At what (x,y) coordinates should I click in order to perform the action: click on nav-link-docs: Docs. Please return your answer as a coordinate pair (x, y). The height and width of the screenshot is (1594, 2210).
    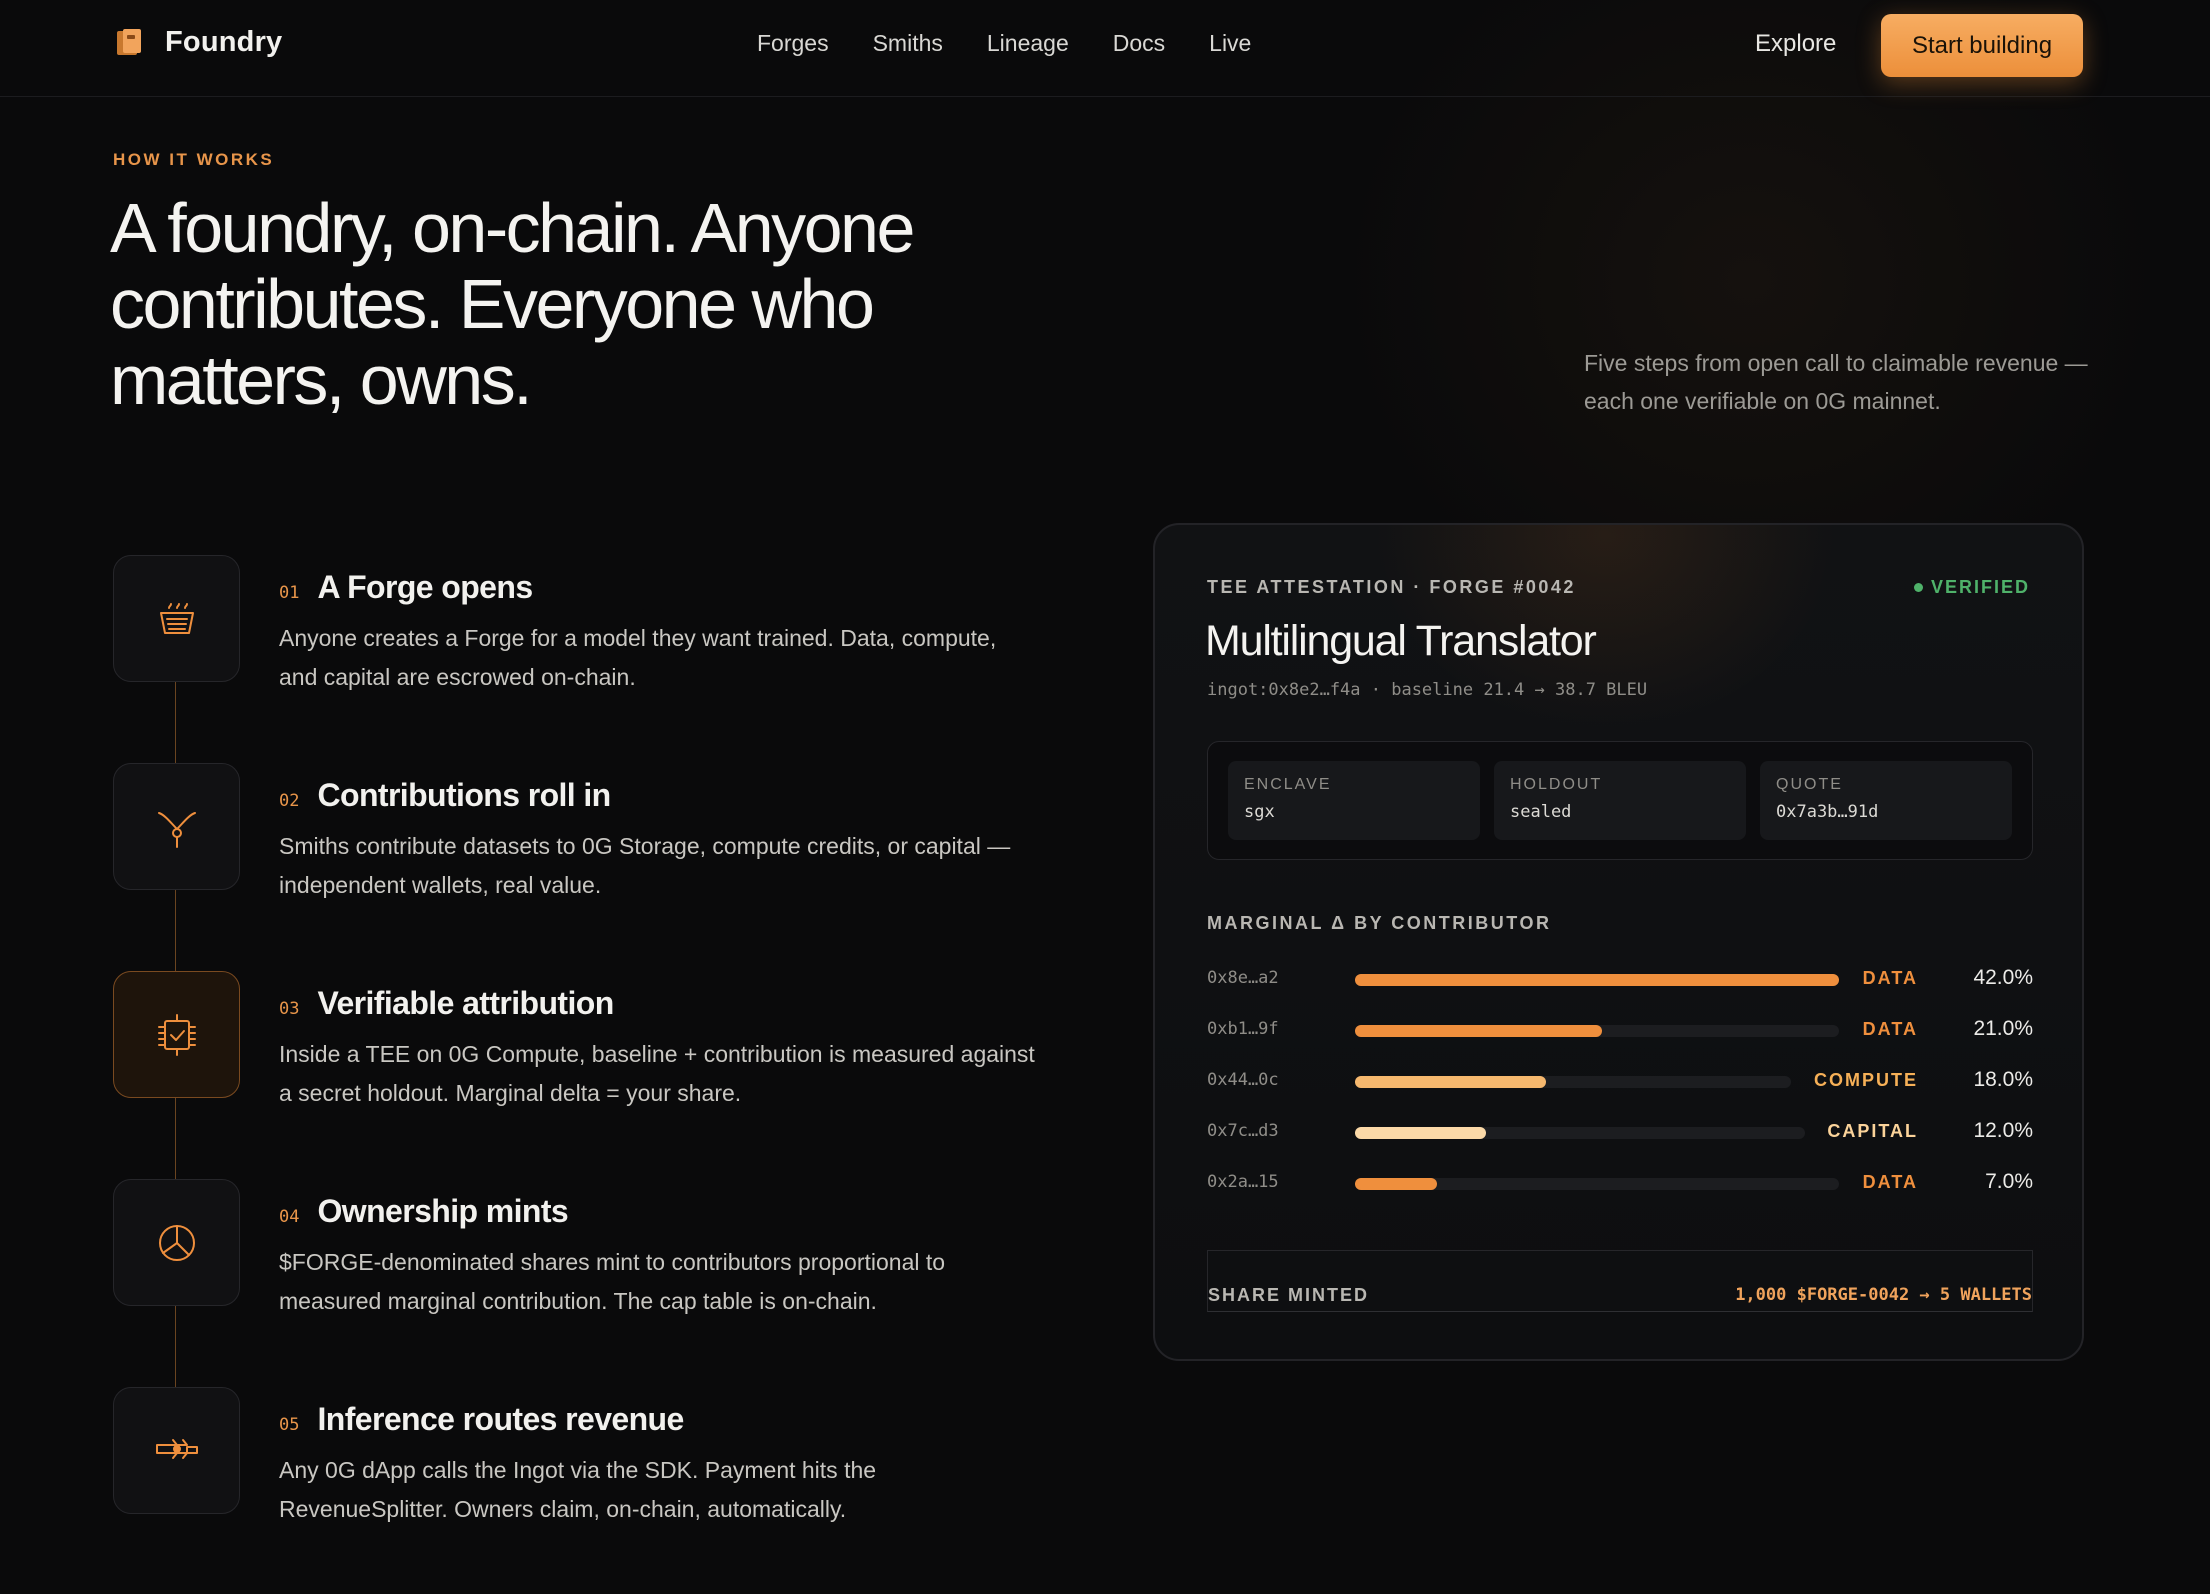
    Looking at the image, I should click on (1139, 43).